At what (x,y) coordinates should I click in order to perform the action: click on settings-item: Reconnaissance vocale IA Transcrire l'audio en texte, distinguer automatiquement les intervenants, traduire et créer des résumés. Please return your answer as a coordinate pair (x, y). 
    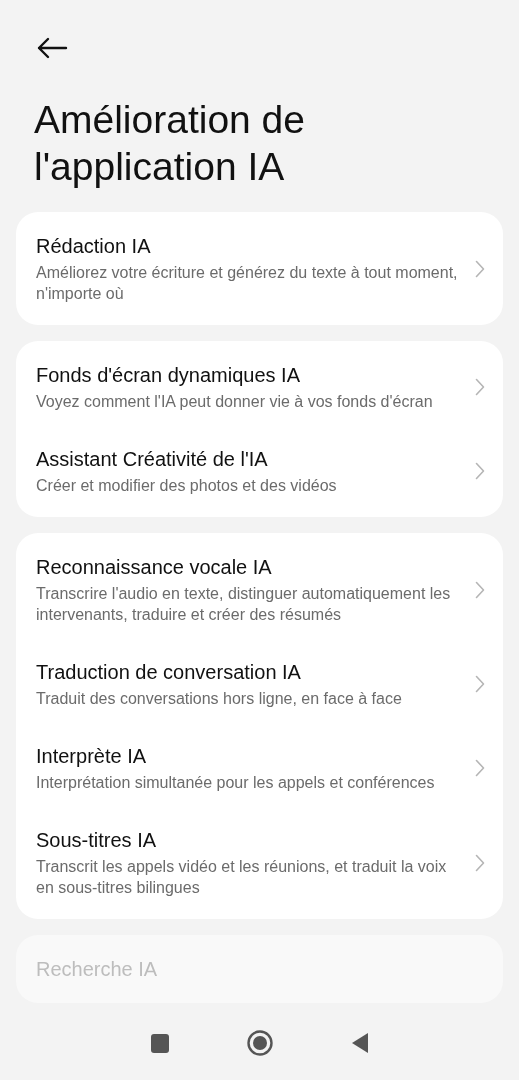
    Looking at the image, I should click on (259, 589).